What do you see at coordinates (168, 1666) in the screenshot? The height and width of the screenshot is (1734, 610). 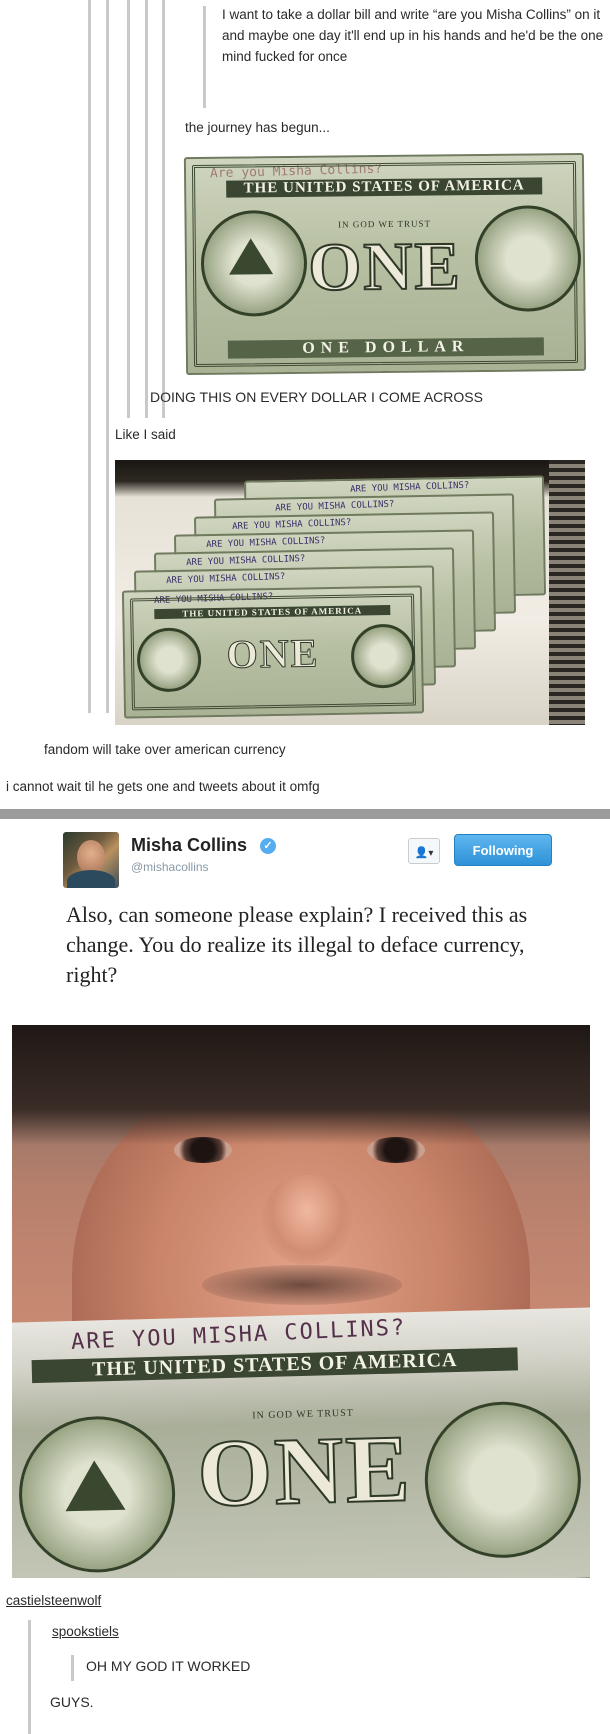 I see `reply-text: OH MY GOD IT WORKED` at bounding box center [168, 1666].